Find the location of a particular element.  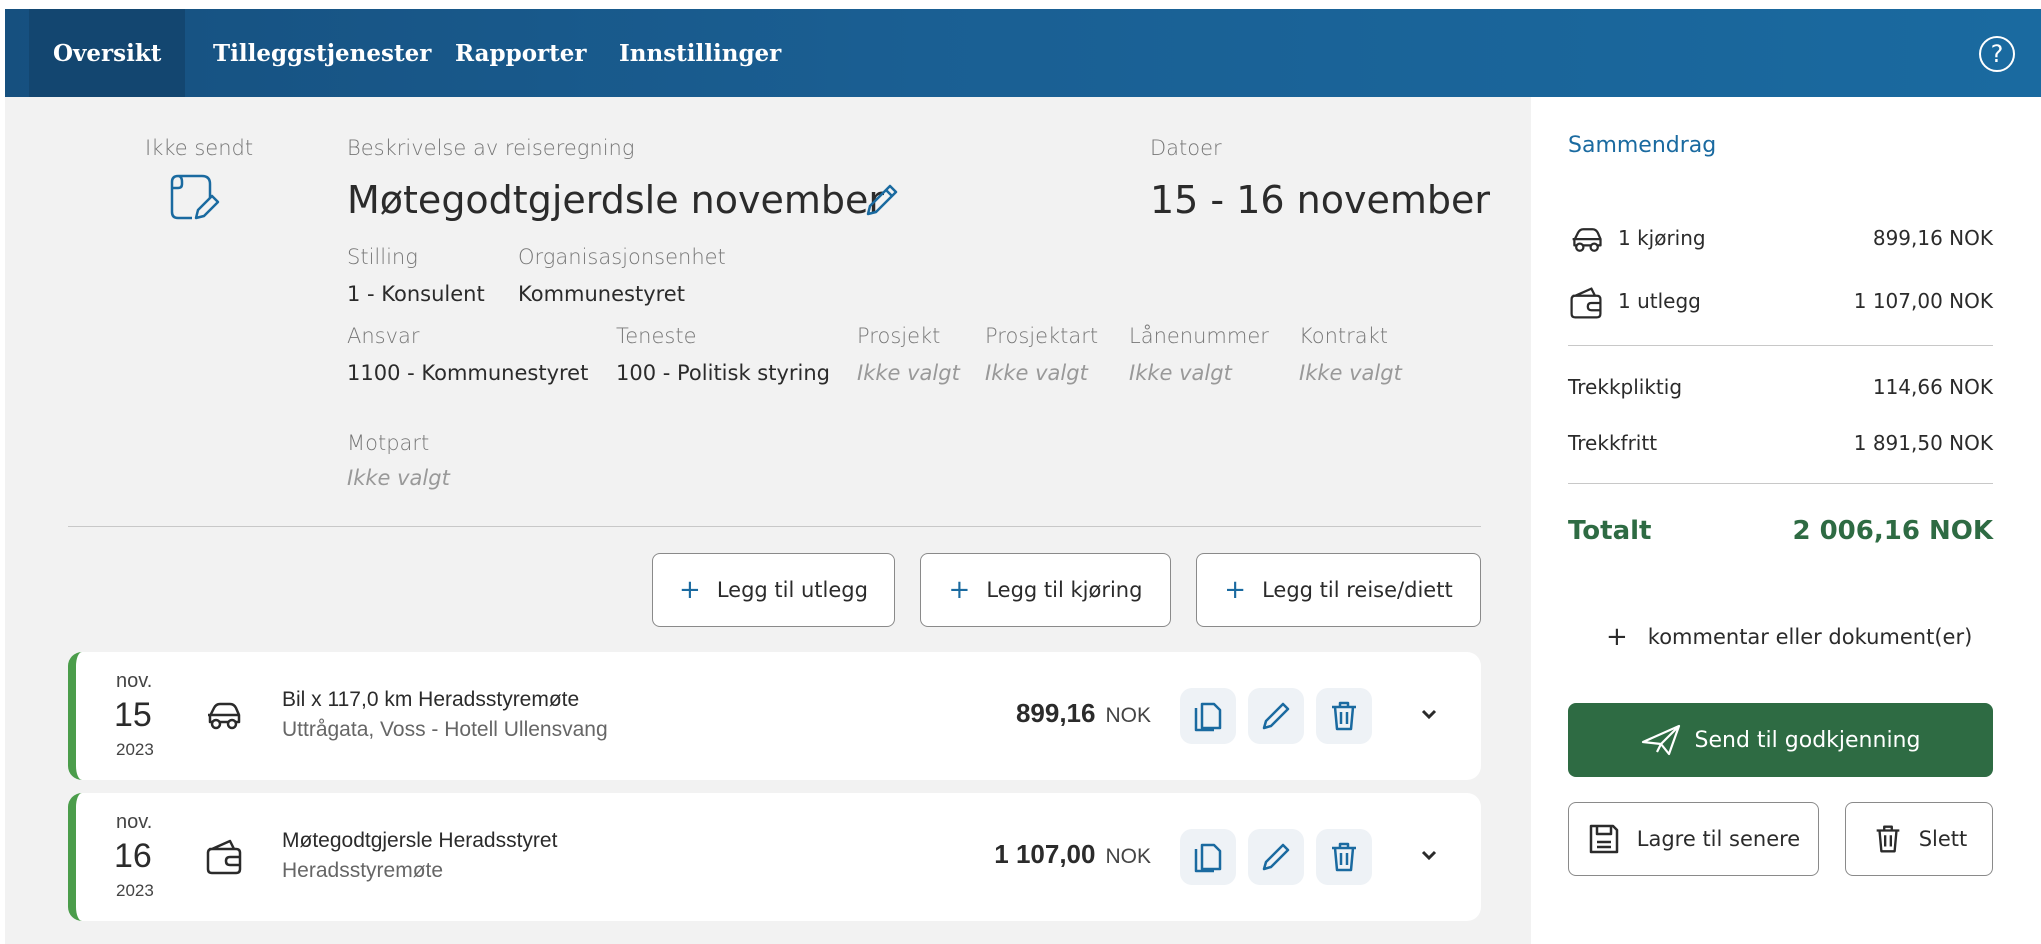

summary-label: Trekkpliktig is located at coordinates (1625, 387).